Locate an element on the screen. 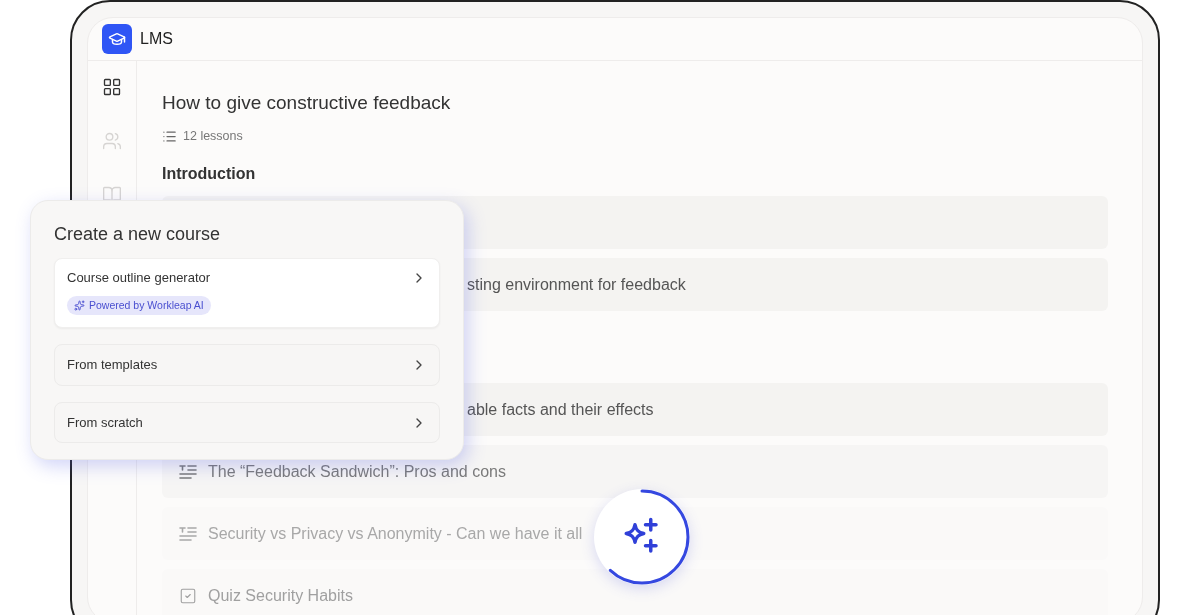 Image resolution: width=1200 pixels, height=615 pixels. lesson-title: Quiz Security Habits is located at coordinates (280, 595).